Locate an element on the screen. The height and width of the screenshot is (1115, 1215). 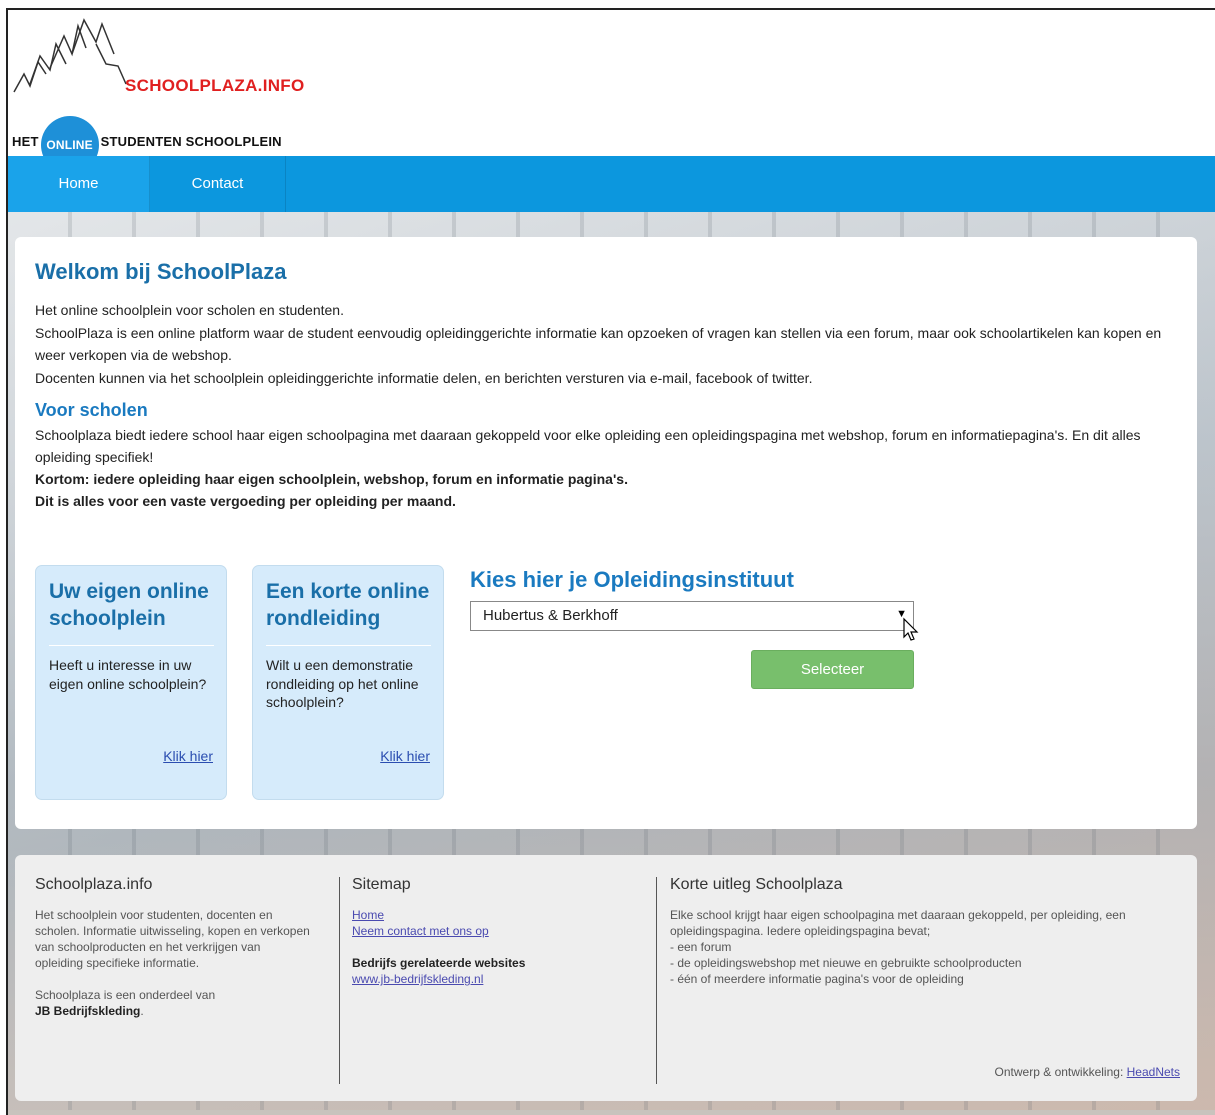
nav-item-contact: Contact is located at coordinates (218, 184).